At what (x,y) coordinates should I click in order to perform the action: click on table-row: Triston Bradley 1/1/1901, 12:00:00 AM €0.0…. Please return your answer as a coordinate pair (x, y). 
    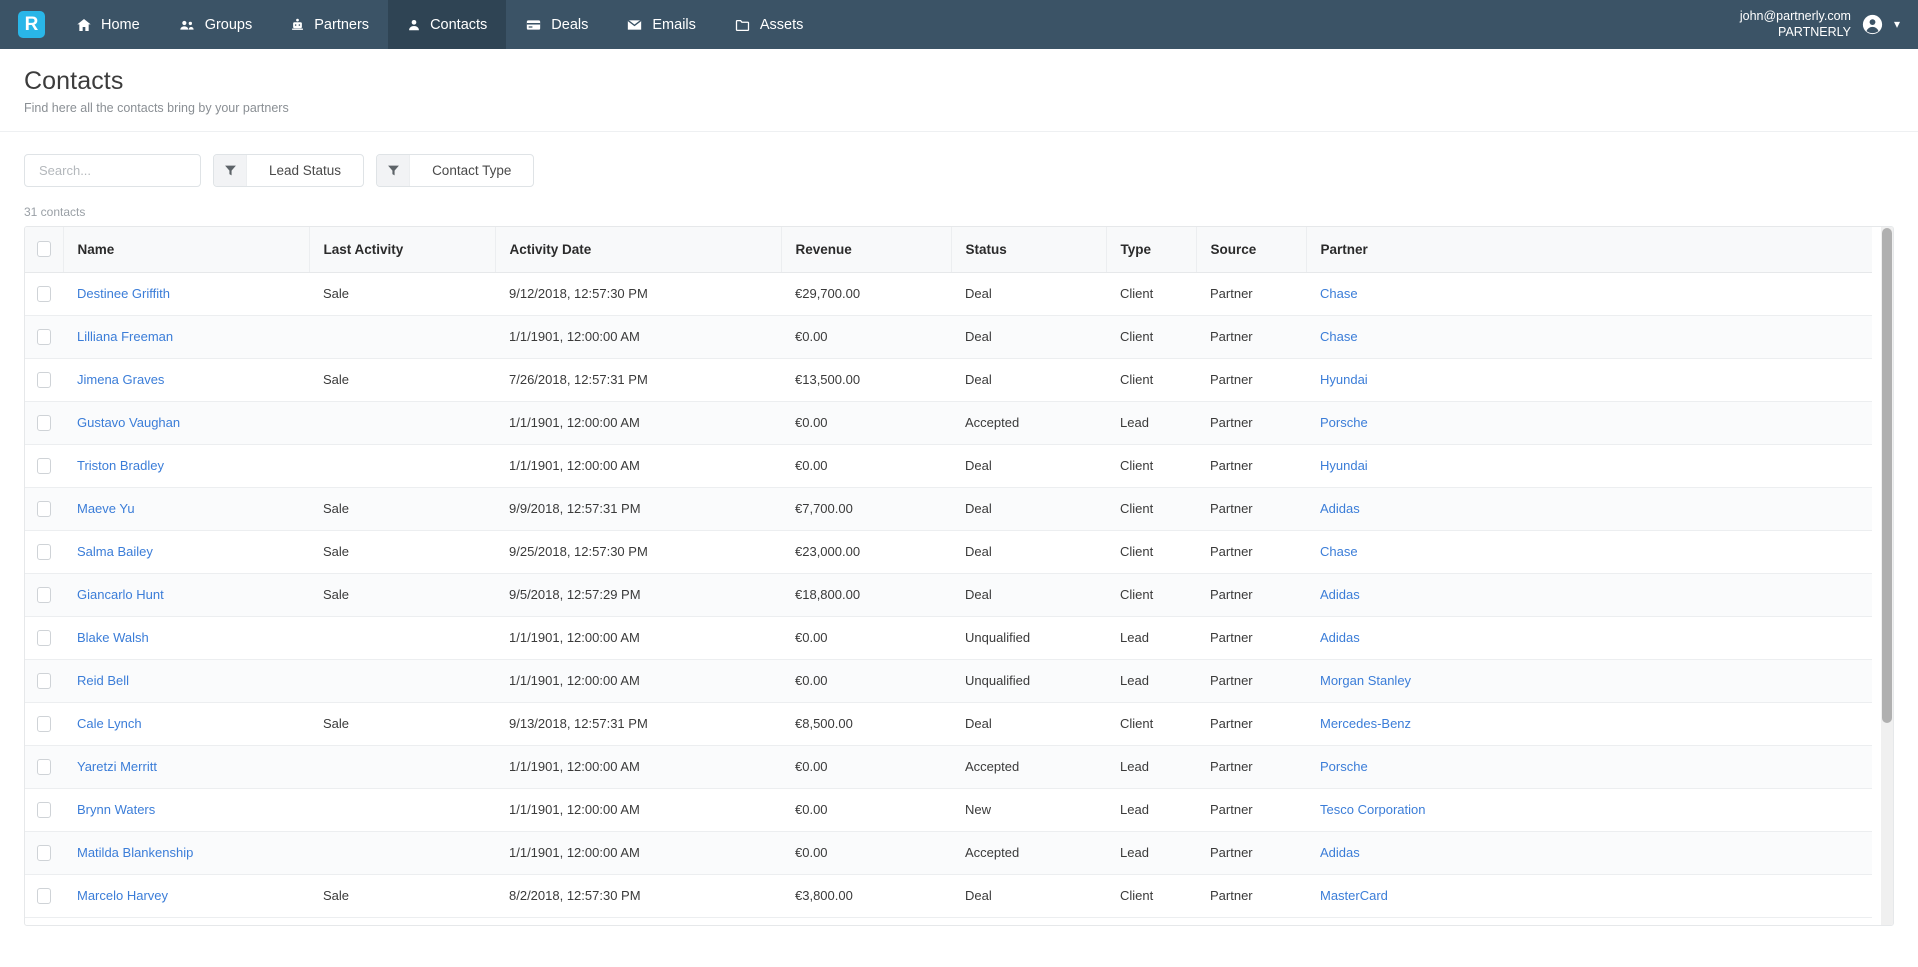
    Looking at the image, I should click on (948, 466).